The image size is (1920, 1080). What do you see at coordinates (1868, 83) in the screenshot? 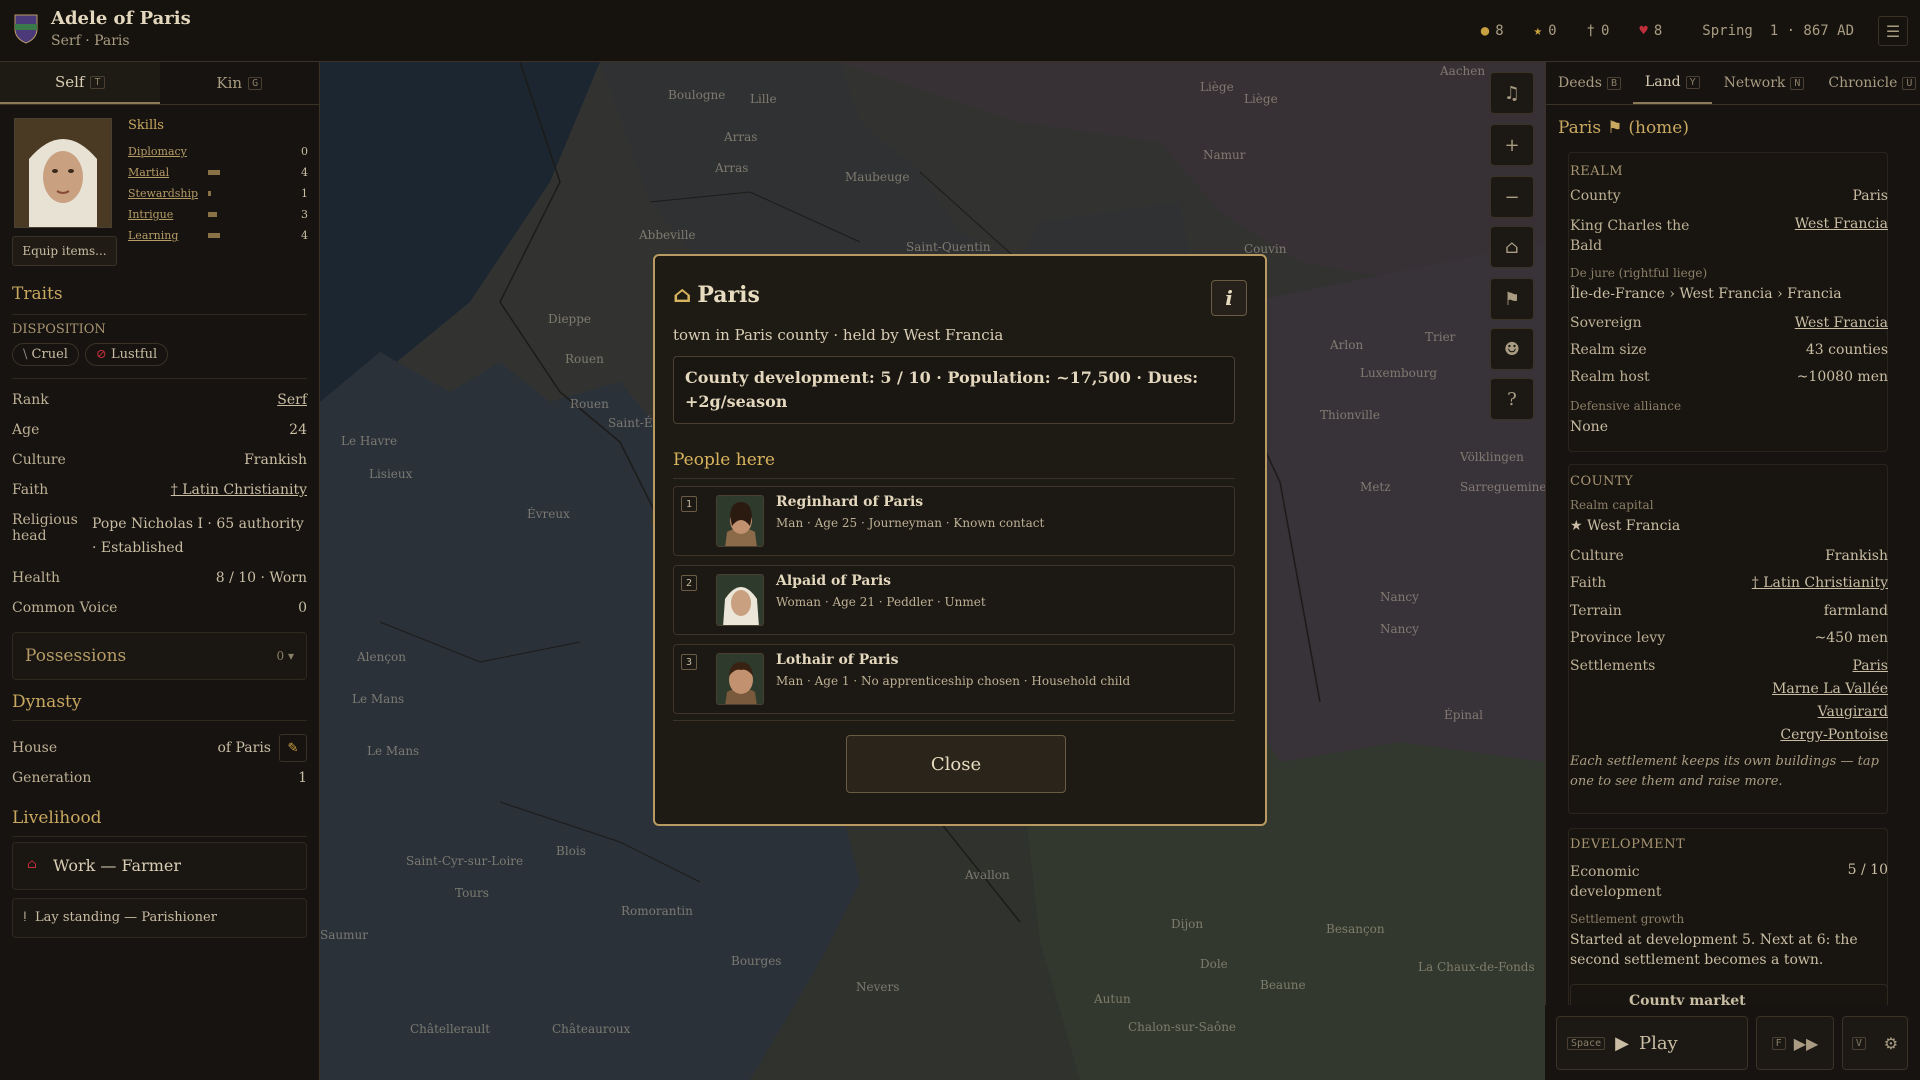
I see `tab-chronicle: Chronicle U` at bounding box center [1868, 83].